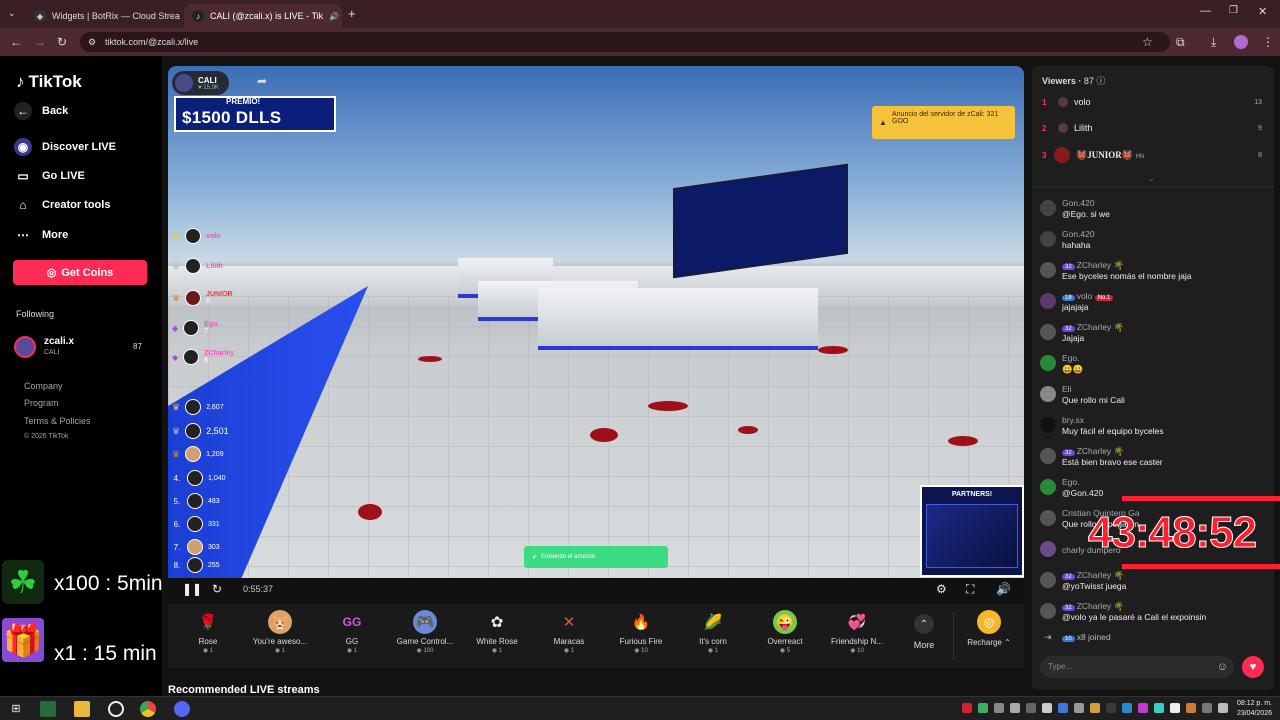  What do you see at coordinates (1254, 709) in the screenshot?
I see `system-clock: 08:12 p. m. 23/04/2026` at bounding box center [1254, 709].